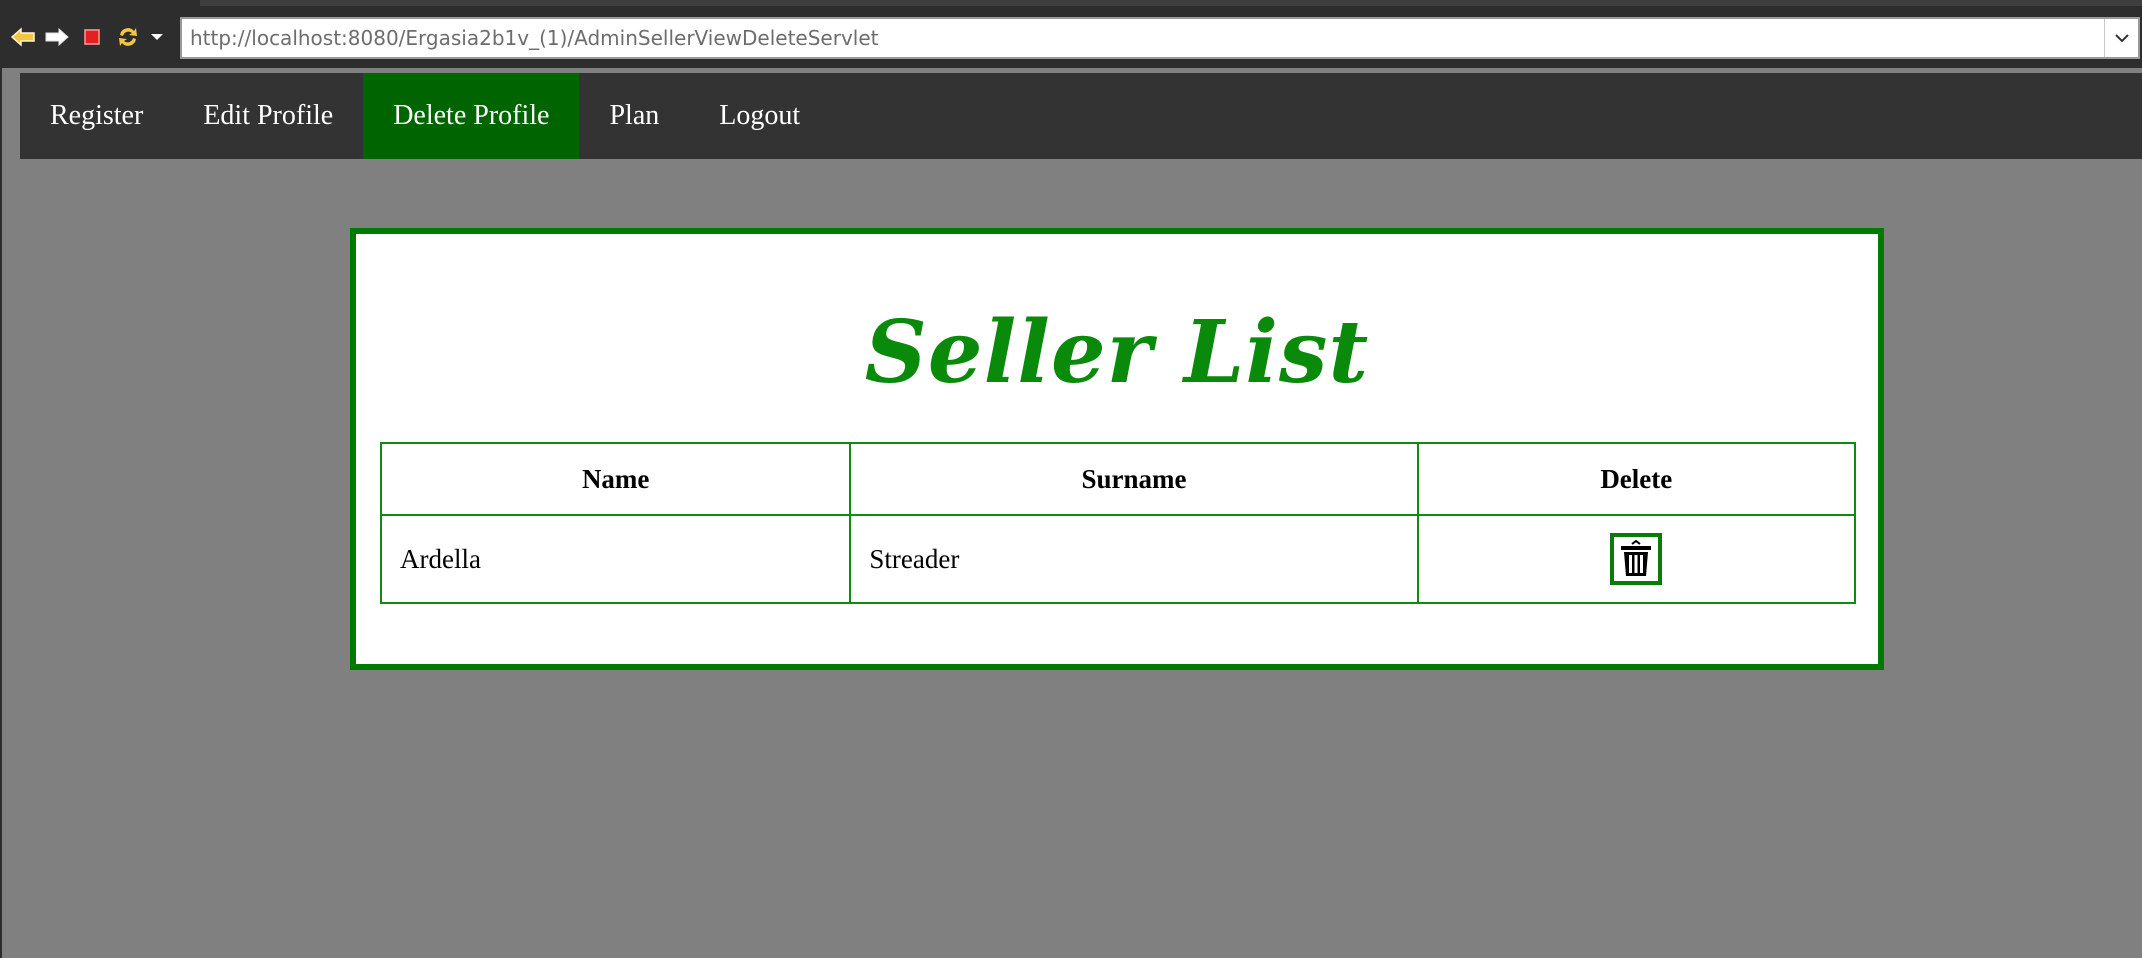  I want to click on forward-arrow-icon, so click(57, 37).